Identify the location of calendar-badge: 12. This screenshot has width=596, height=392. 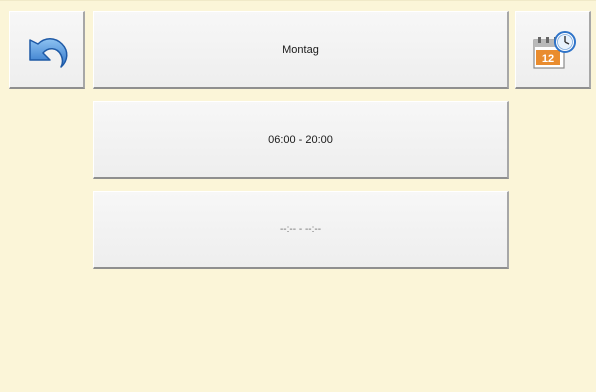
(547, 59).